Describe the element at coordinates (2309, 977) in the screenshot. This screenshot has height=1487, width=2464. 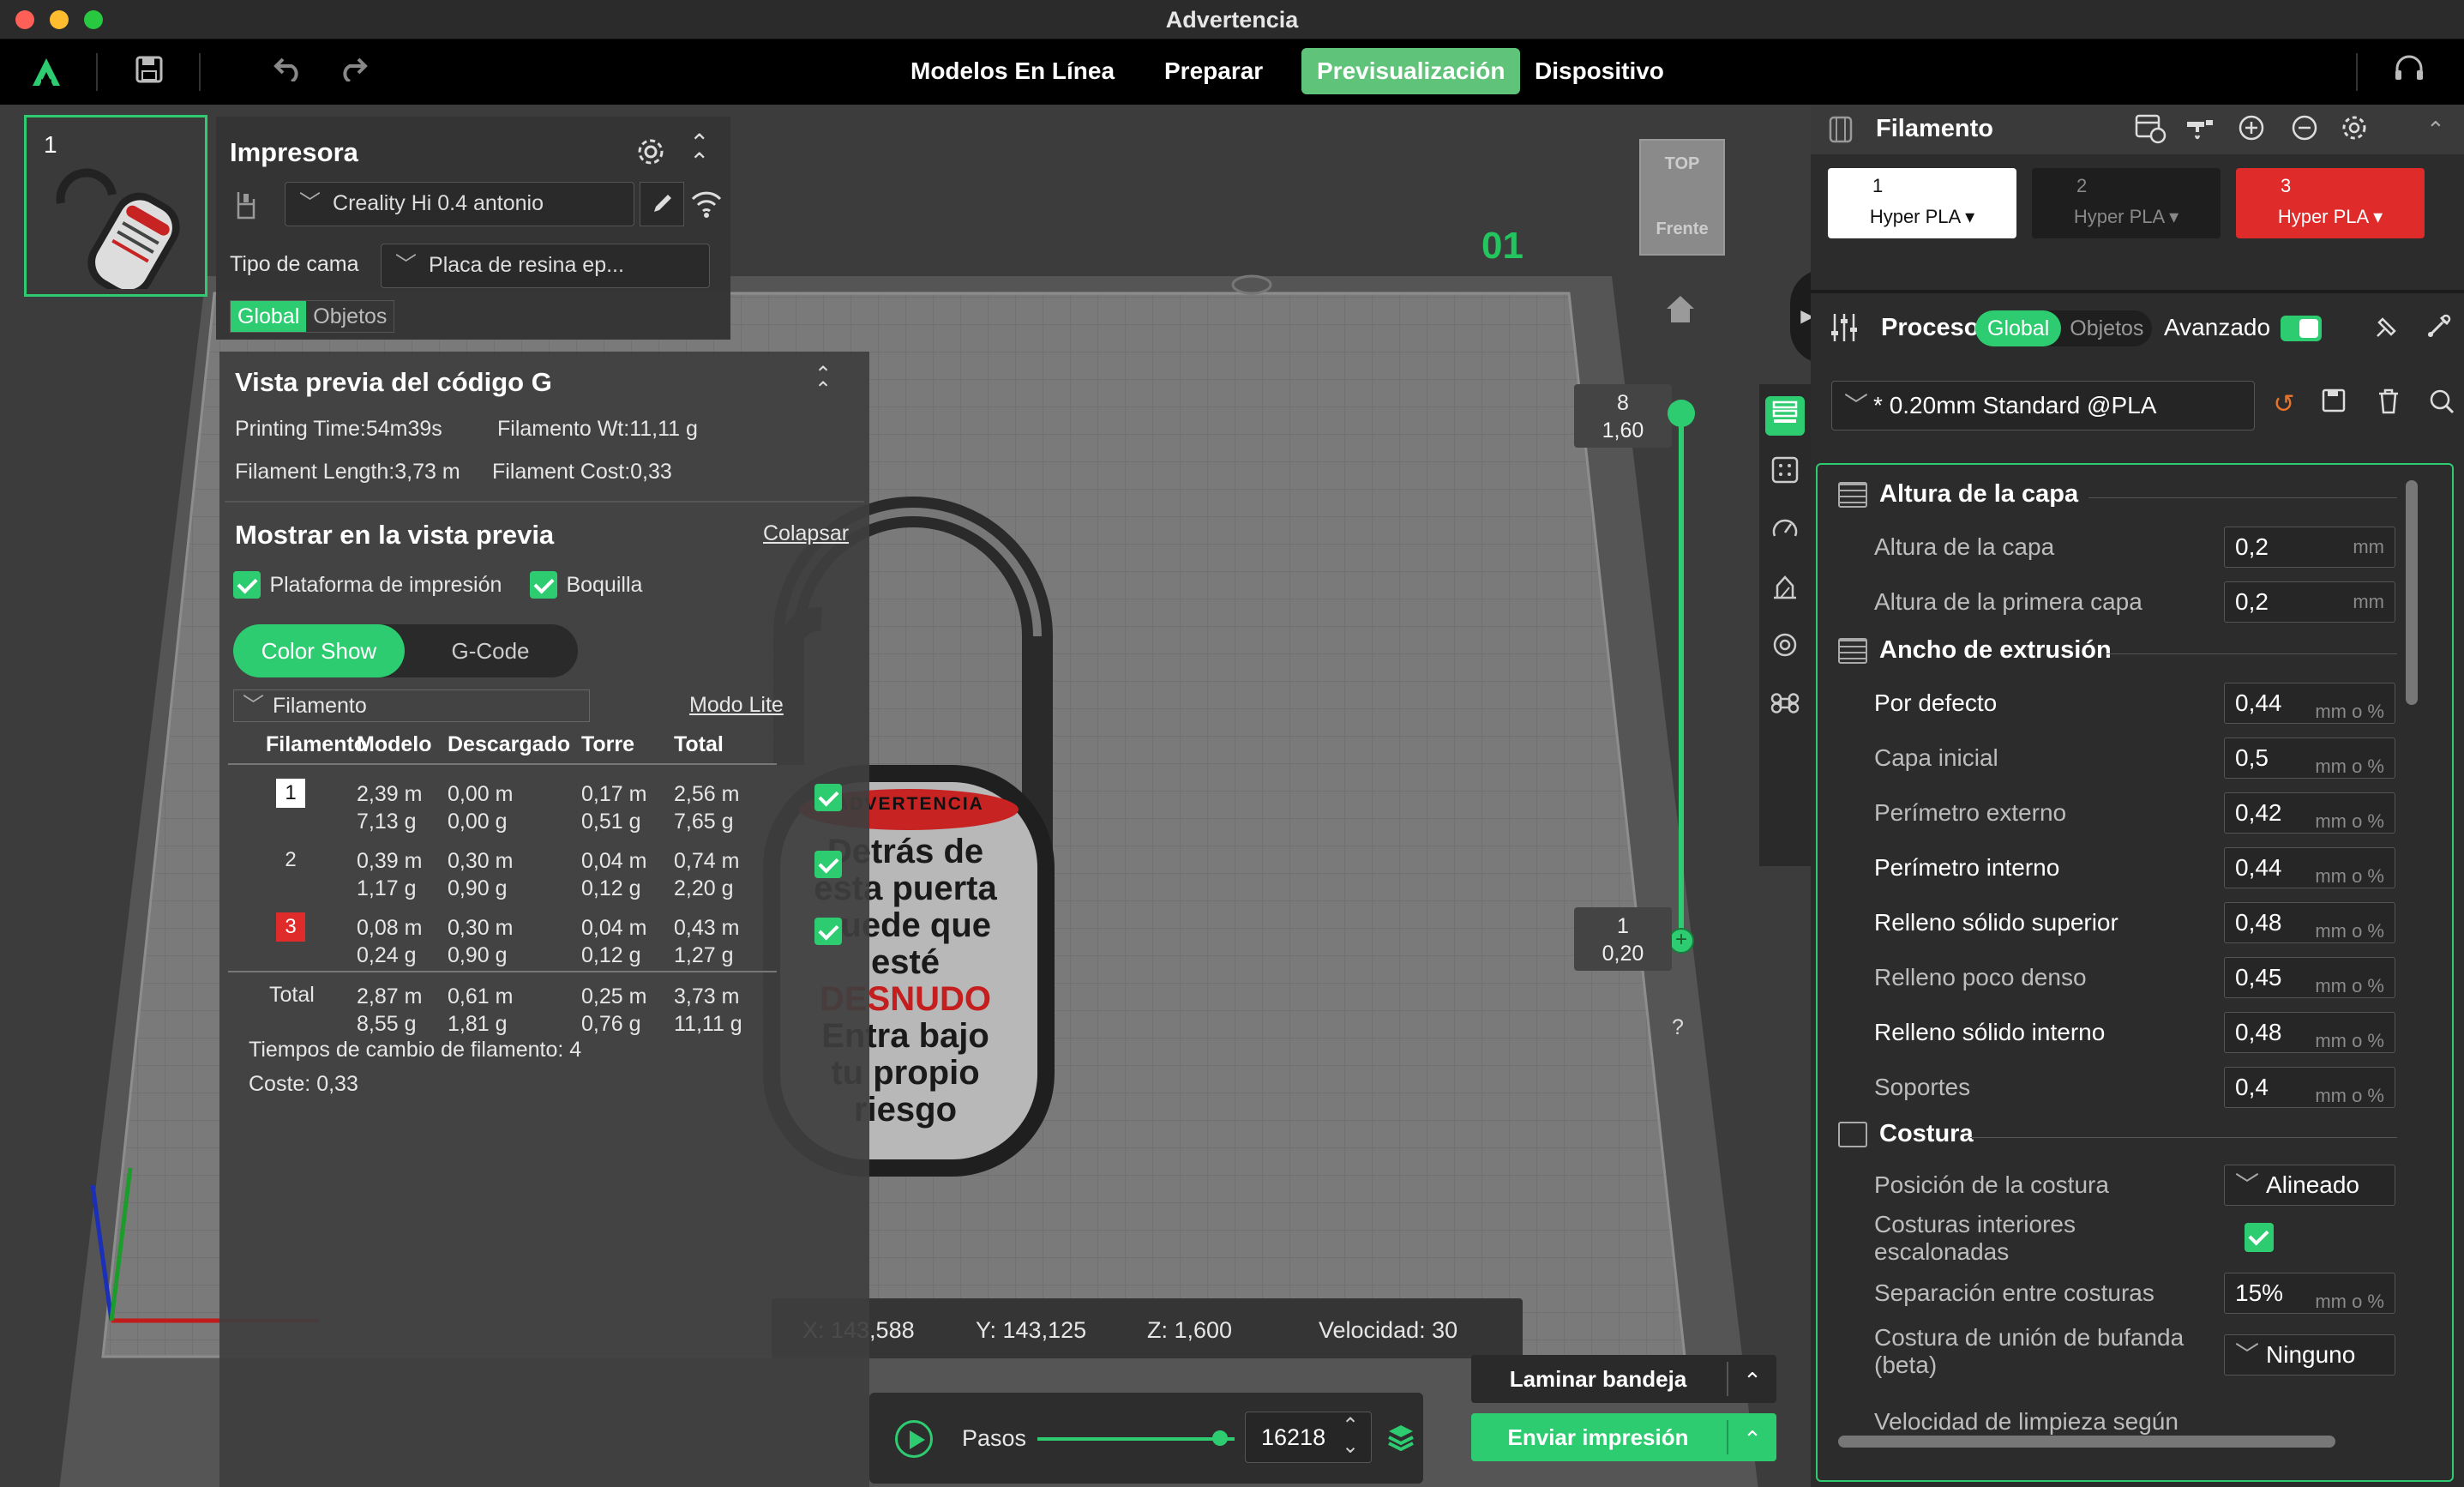
I see `sparse-infill-width-input: 0,45 mm o %` at that location.